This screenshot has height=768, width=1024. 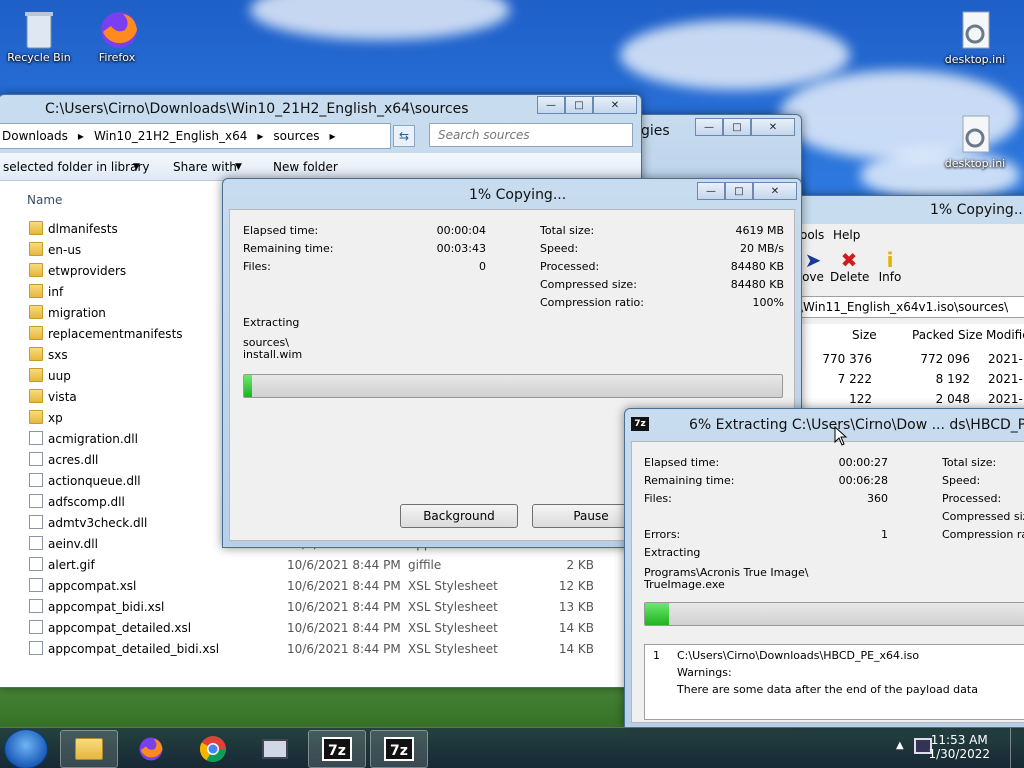 I want to click on delete-x-icon: ✖, so click(x=849, y=260).